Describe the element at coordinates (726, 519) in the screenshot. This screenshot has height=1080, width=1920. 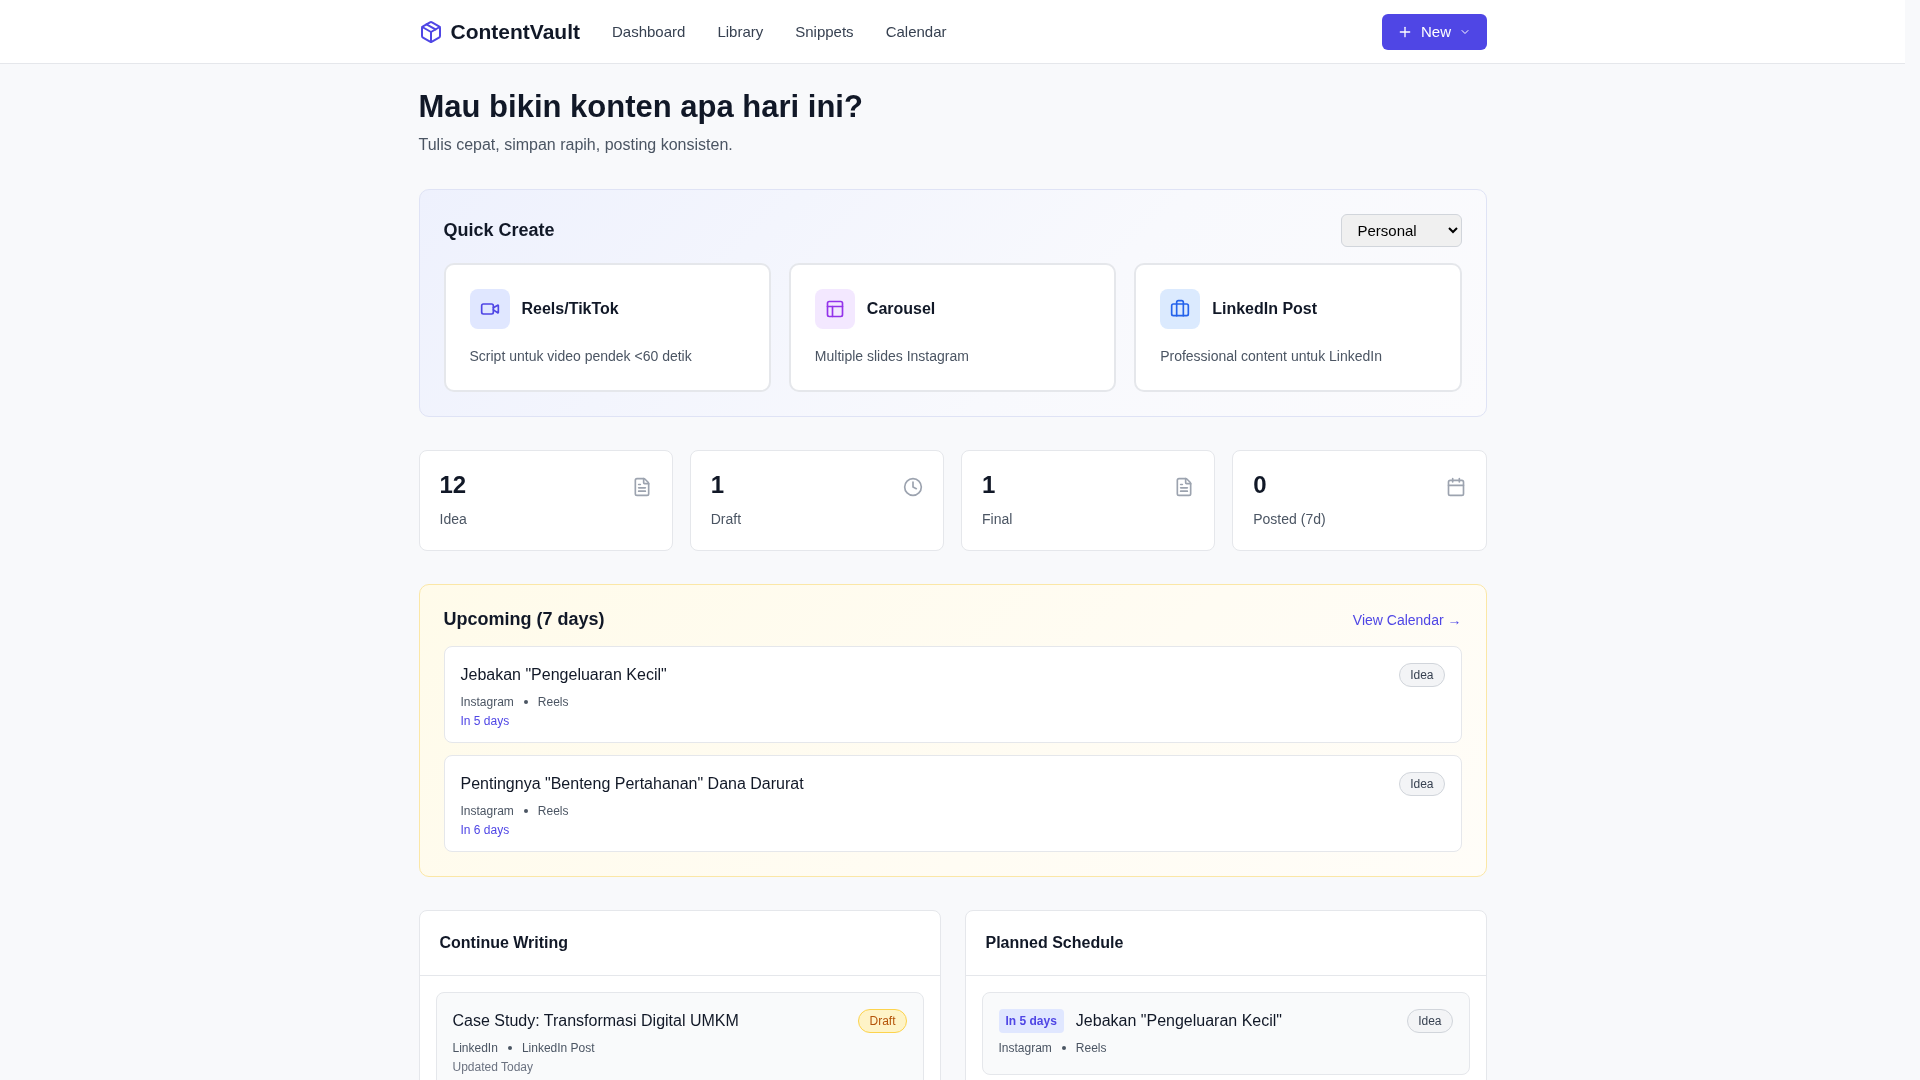
I see `stat-label: Draft` at that location.